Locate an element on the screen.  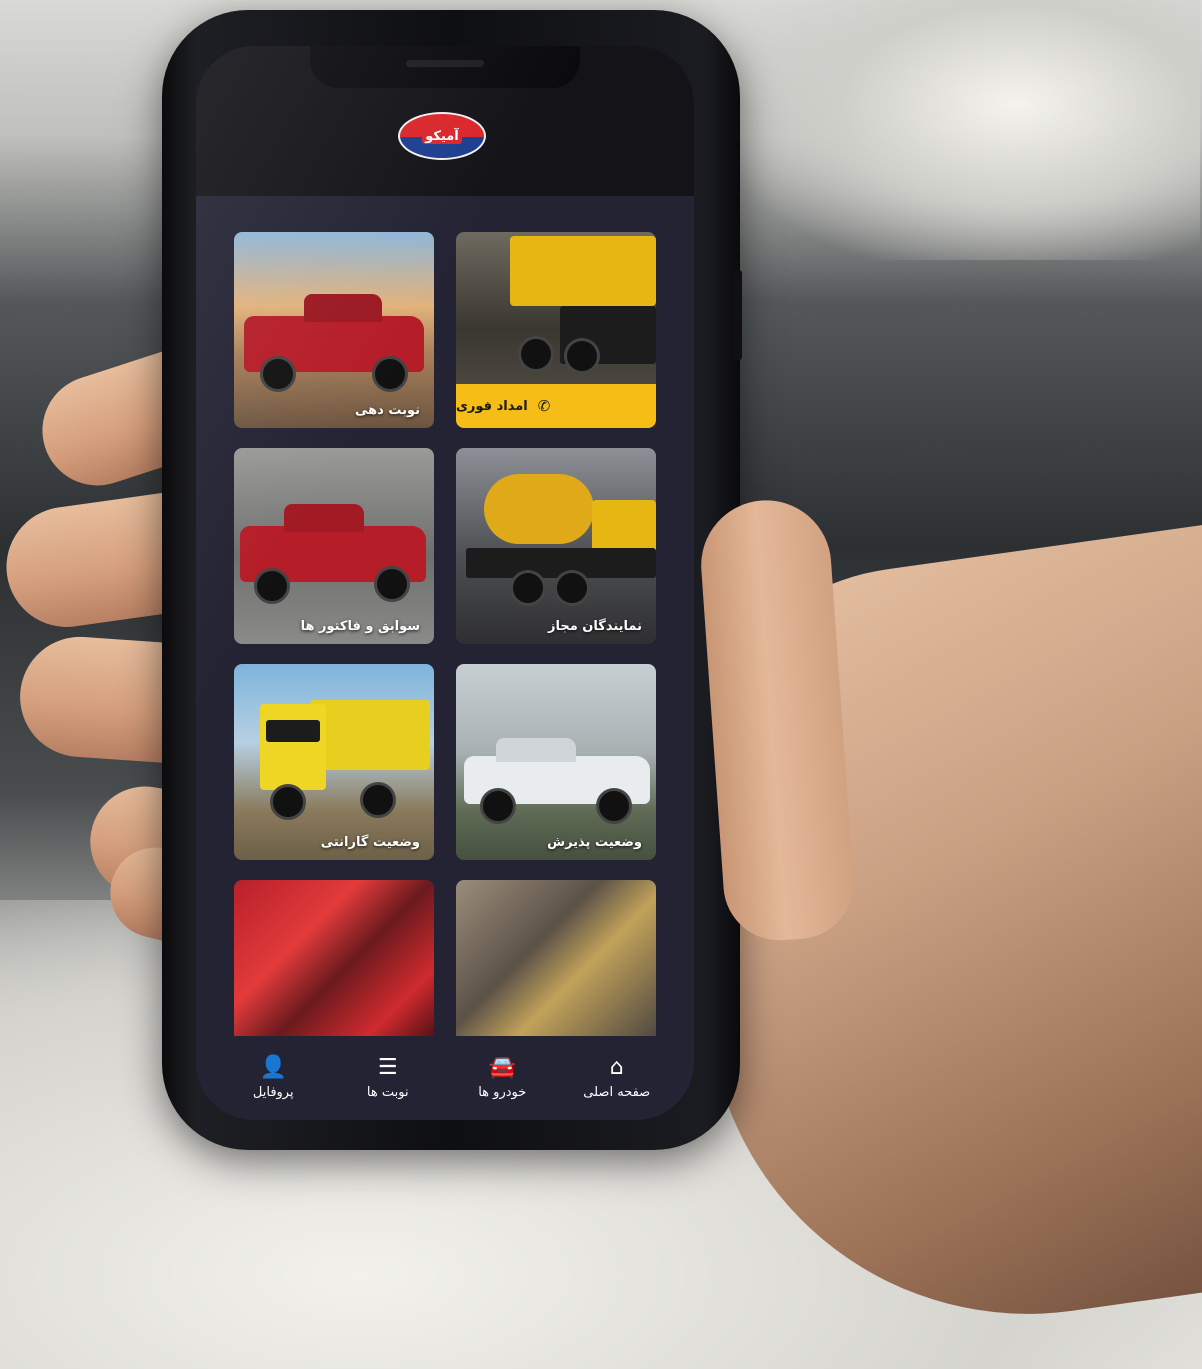
emergency-button: ✆ امداد فوری is located at coordinates (556, 406).